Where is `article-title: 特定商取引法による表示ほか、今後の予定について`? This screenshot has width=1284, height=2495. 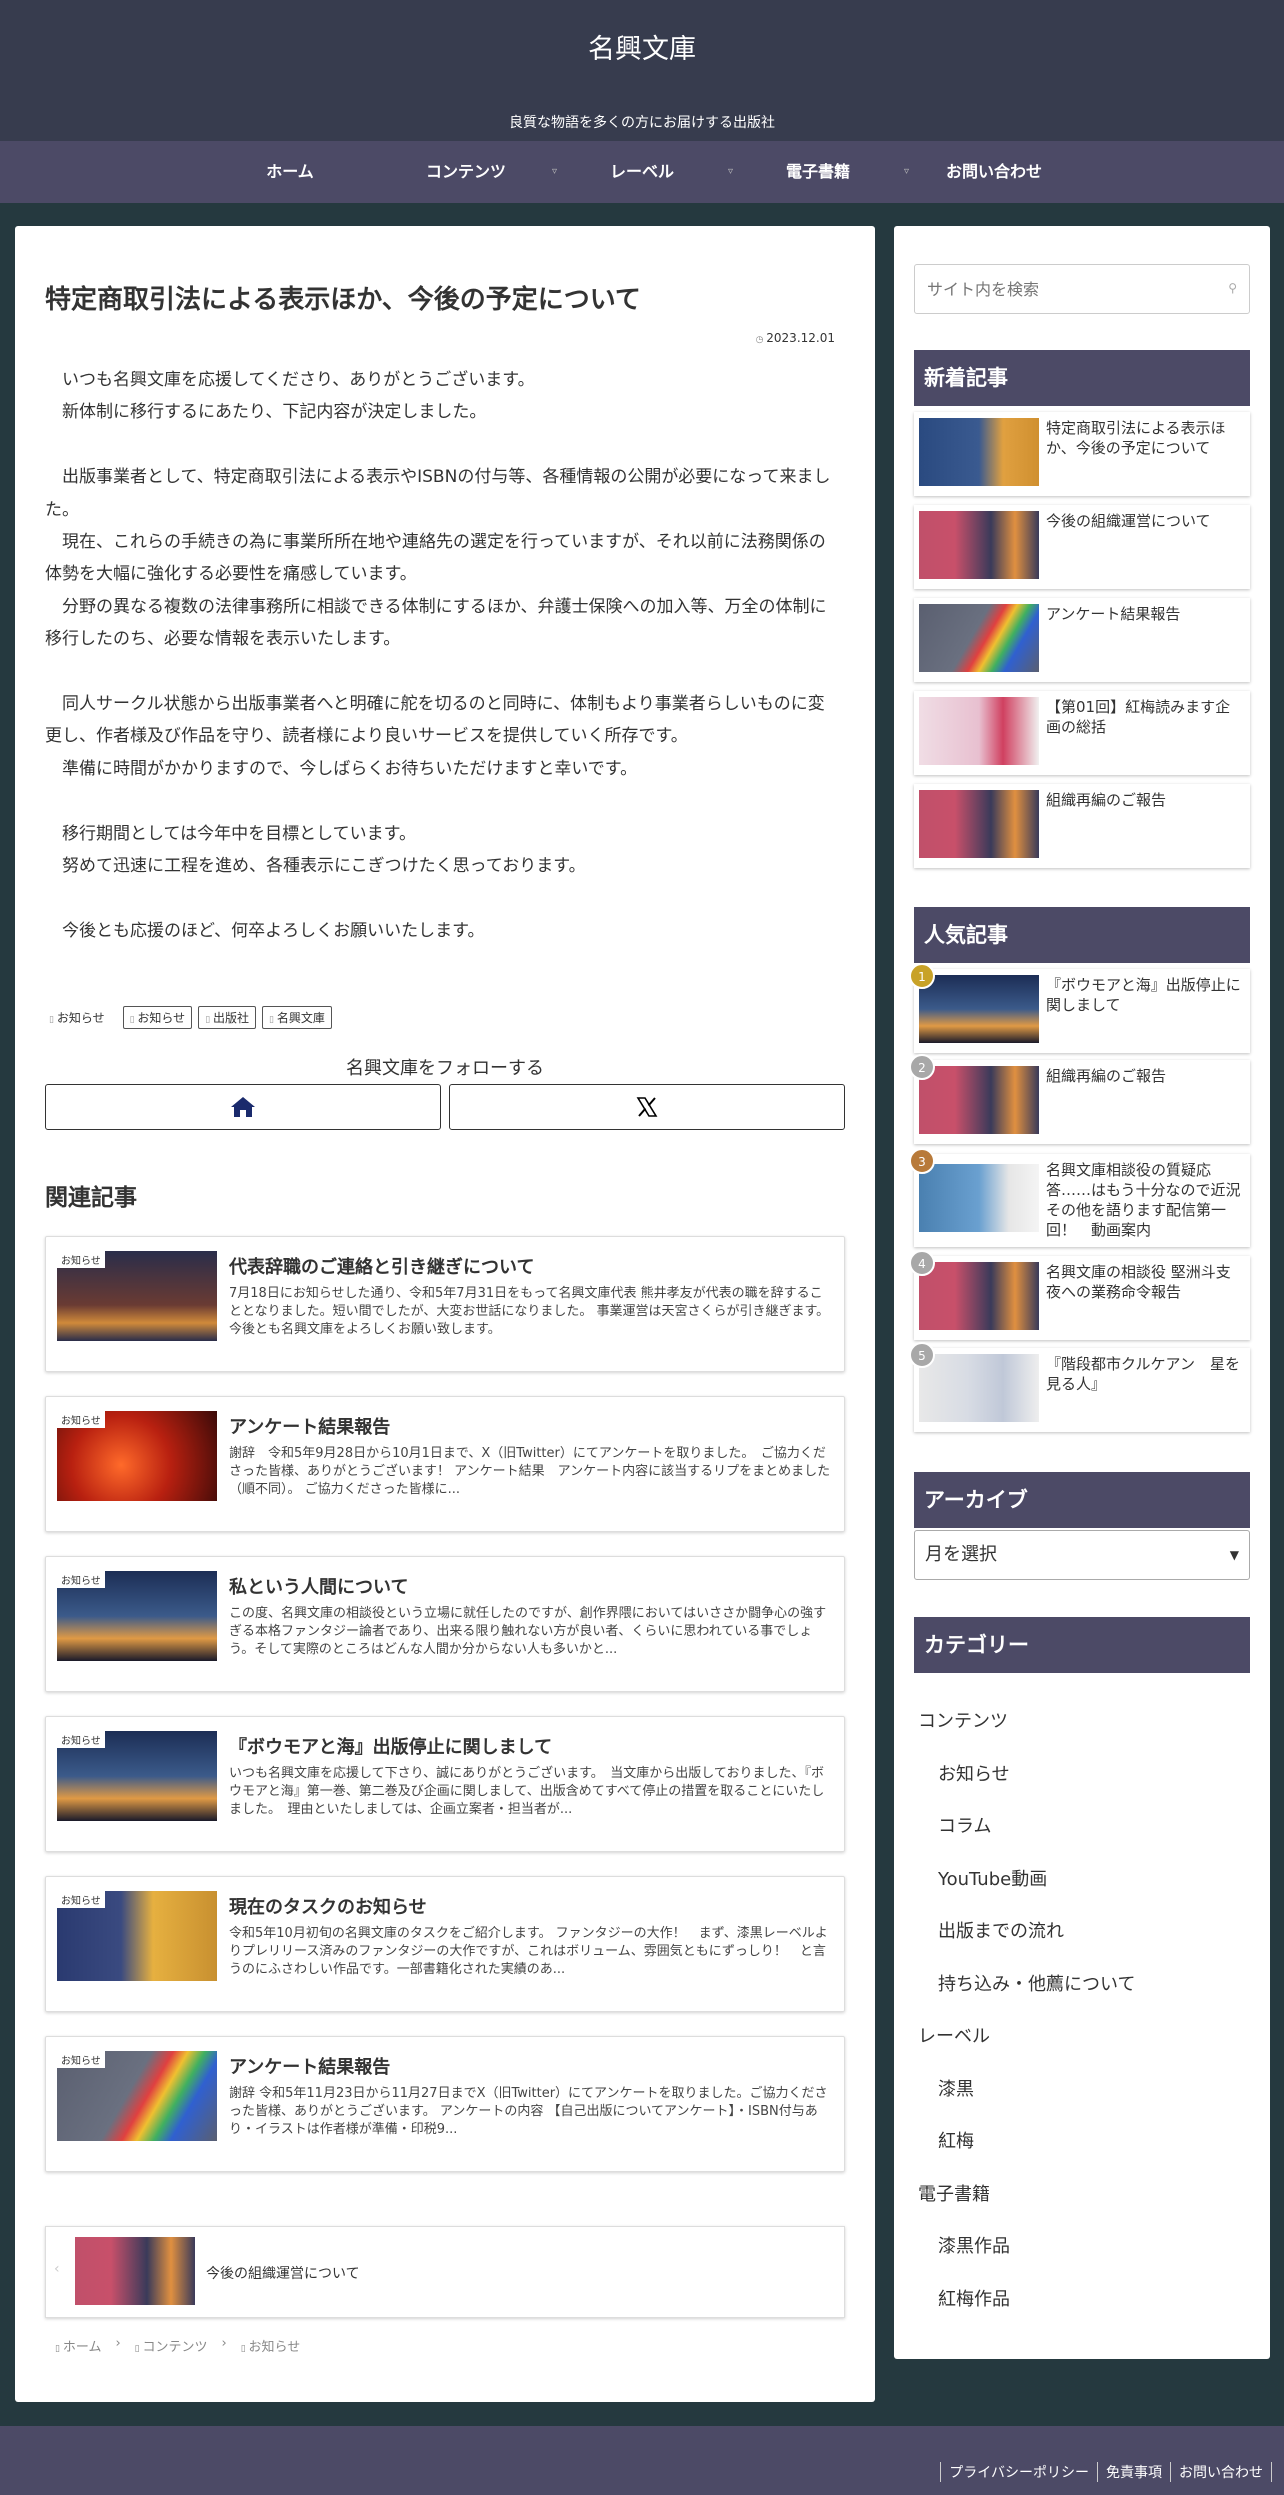
article-title: 特定商取引法による表示ほか、今後の予定について is located at coordinates (343, 300).